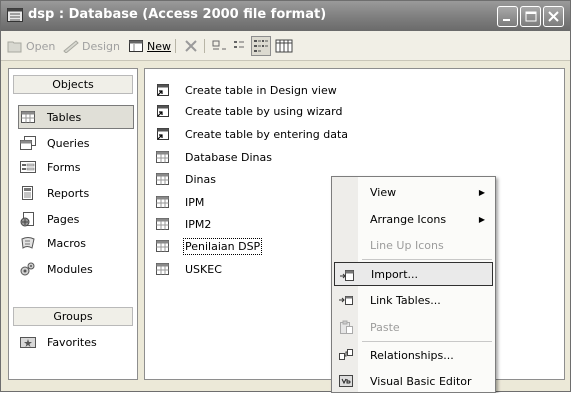 The image size is (571, 393). I want to click on list-view-icon, so click(261, 46).